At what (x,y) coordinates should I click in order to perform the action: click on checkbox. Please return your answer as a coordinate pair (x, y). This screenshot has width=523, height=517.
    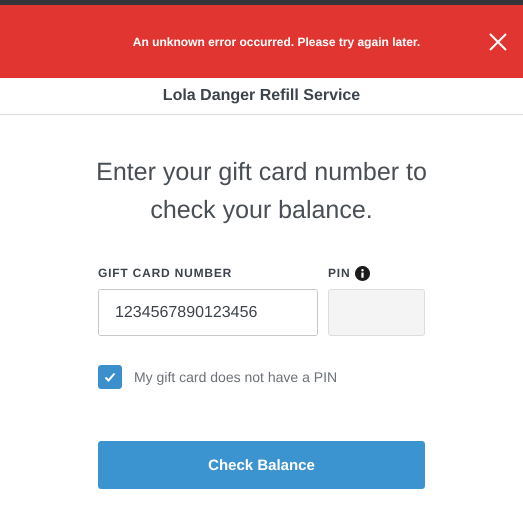
    Looking at the image, I should click on (110, 377).